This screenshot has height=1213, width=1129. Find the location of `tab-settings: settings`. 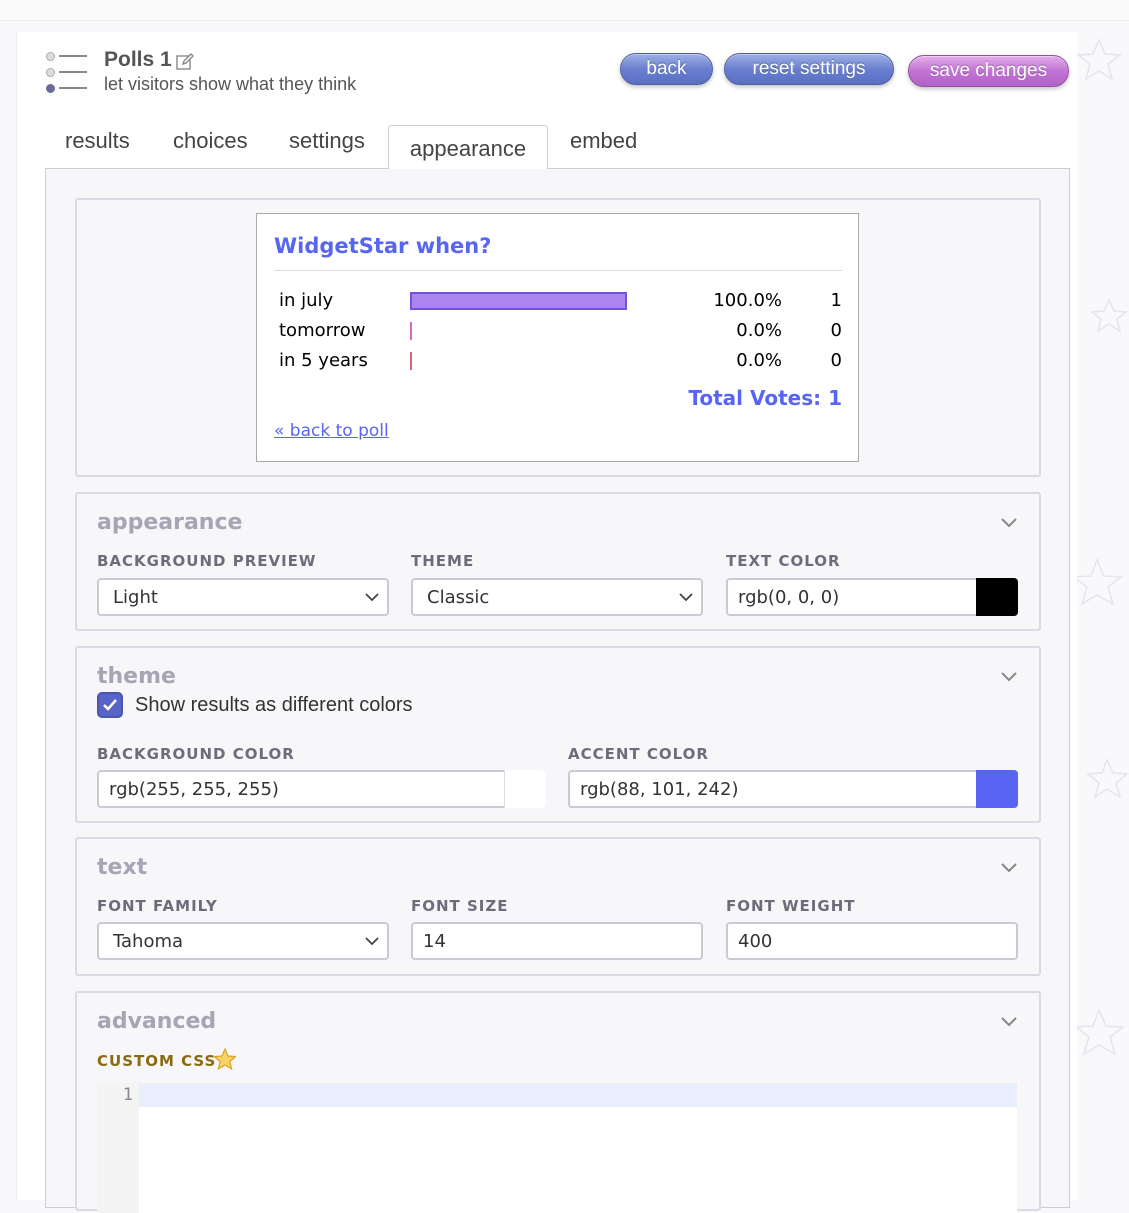

tab-settings: settings is located at coordinates (327, 141).